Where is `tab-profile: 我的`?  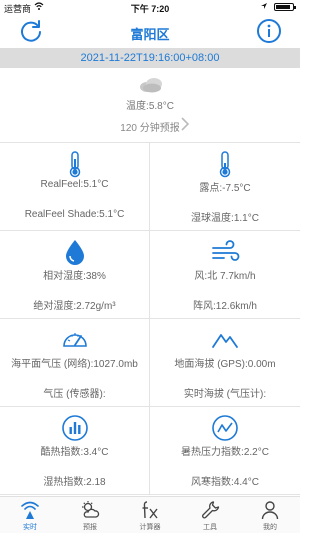
tab-profile: 我的 is located at coordinates (270, 515).